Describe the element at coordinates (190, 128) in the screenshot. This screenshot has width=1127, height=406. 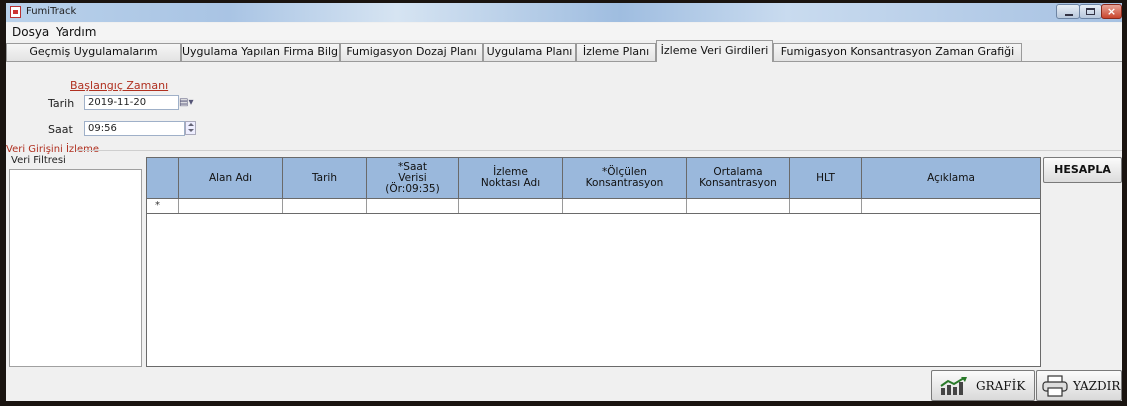
I see `time-spinner-icon` at that location.